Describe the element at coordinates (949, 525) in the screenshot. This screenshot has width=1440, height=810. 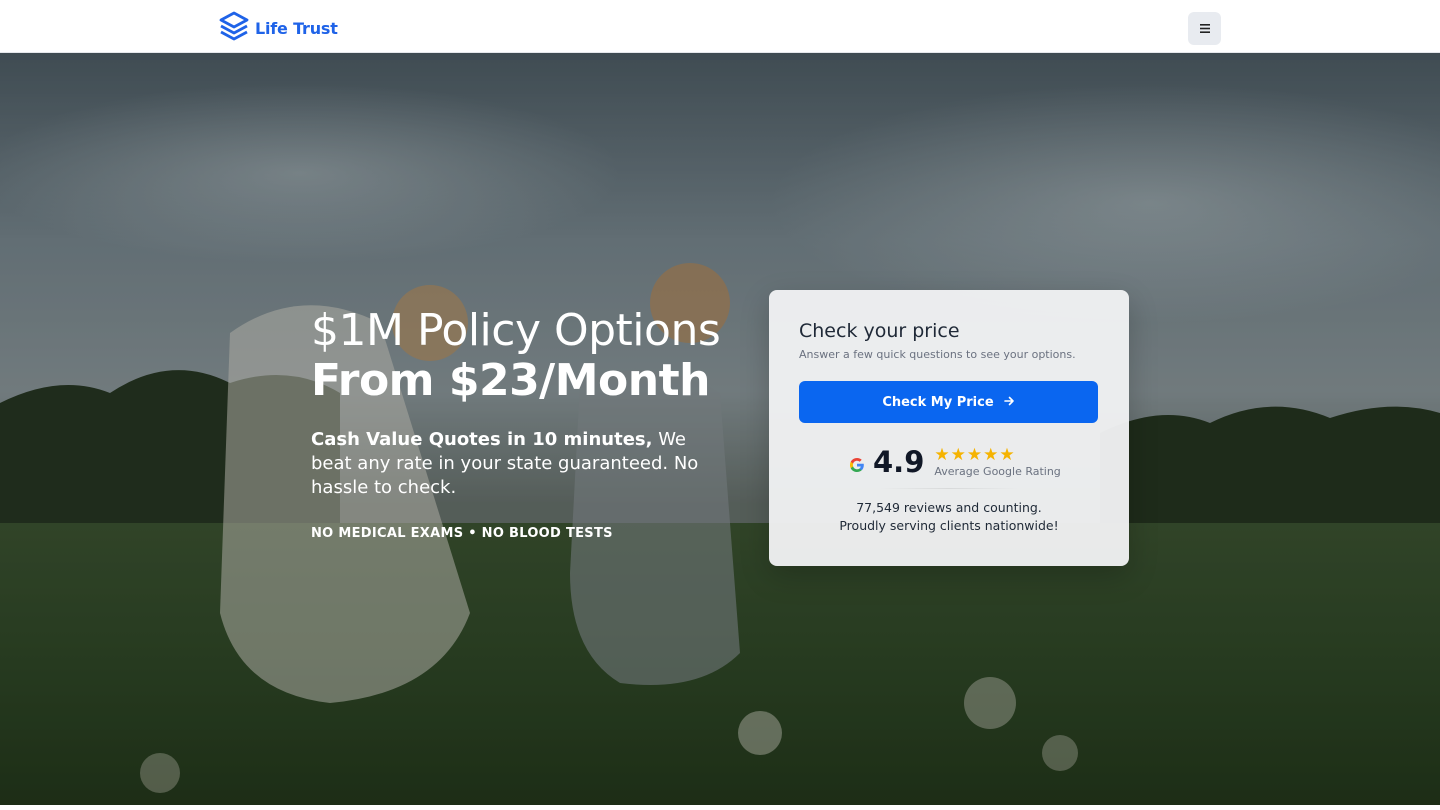
I see `reviews-tagline: Proudly serving clients nationwide!` at that location.